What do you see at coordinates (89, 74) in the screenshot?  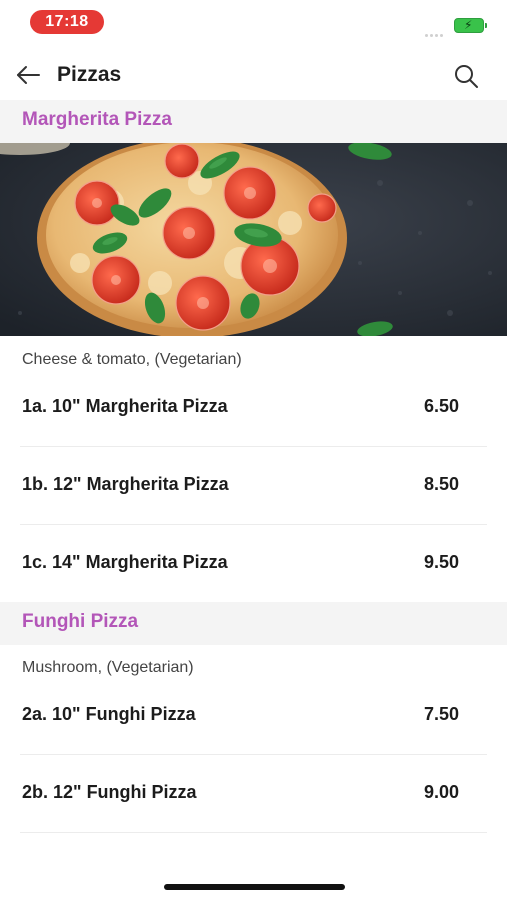 I see `page-title: Pizzas` at bounding box center [89, 74].